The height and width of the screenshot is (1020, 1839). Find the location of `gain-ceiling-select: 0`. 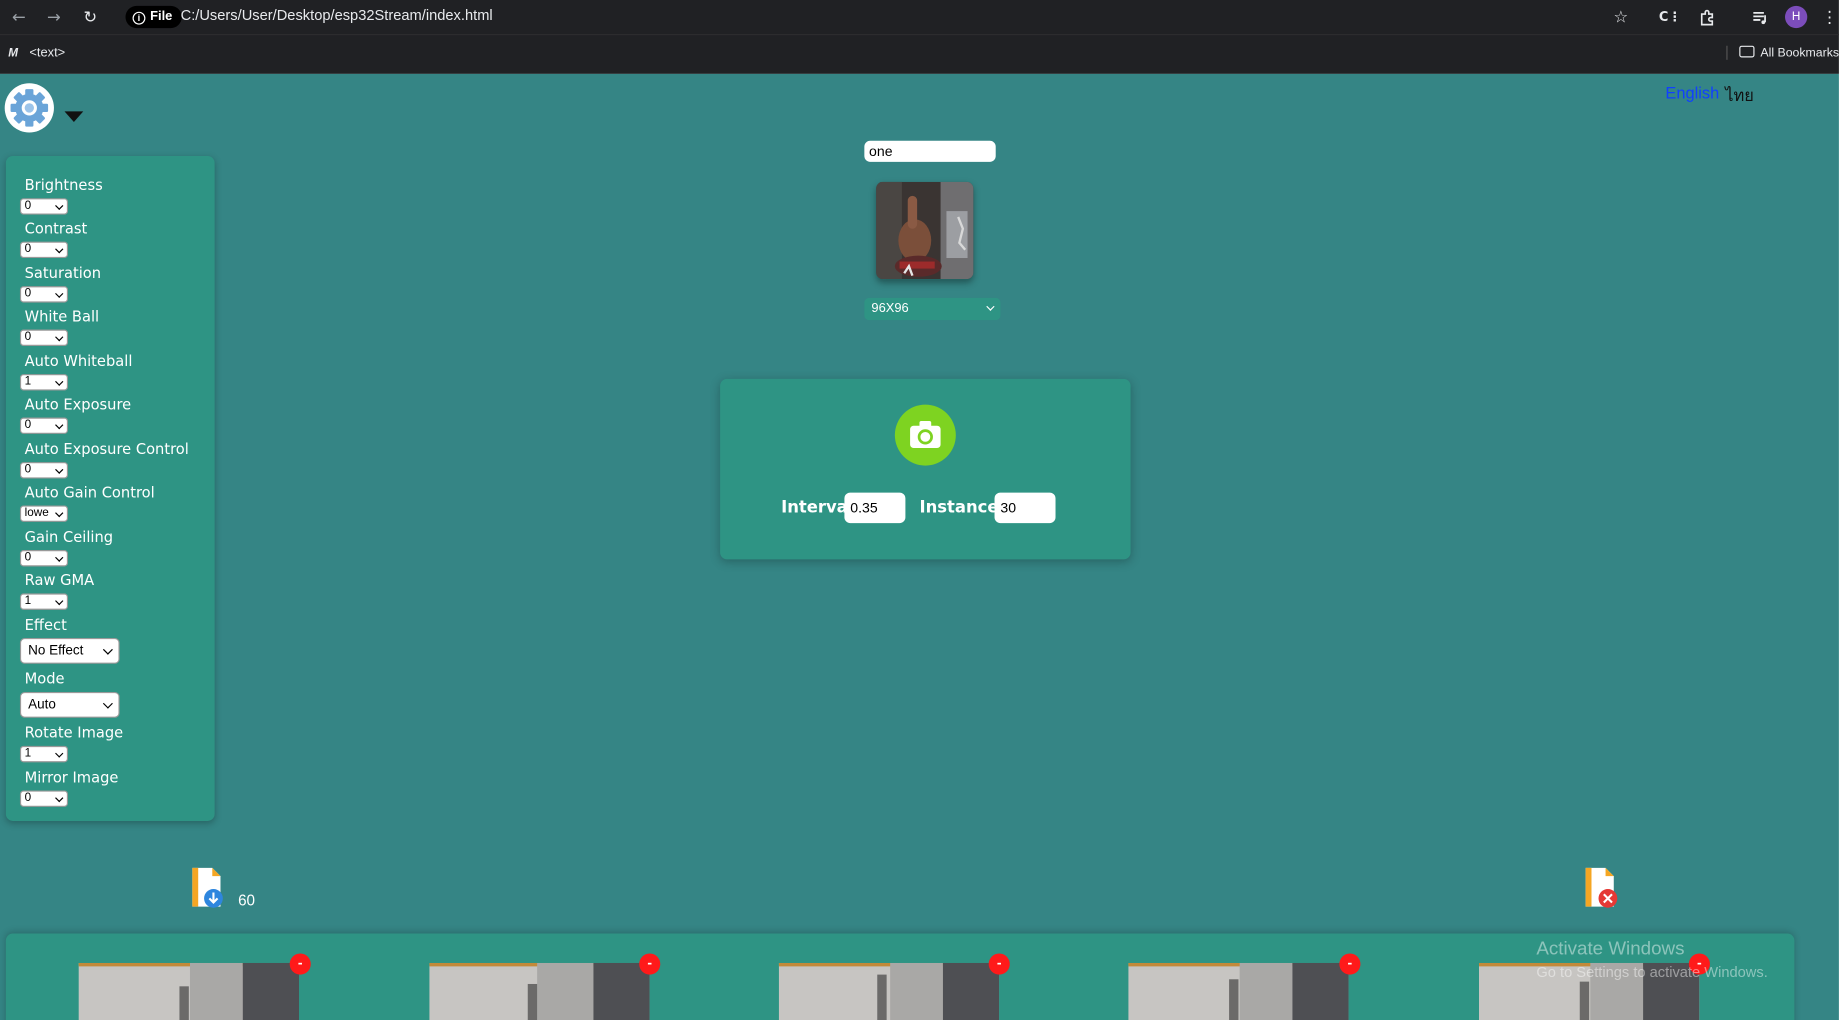

gain-ceiling-select: 0 is located at coordinates (44, 558).